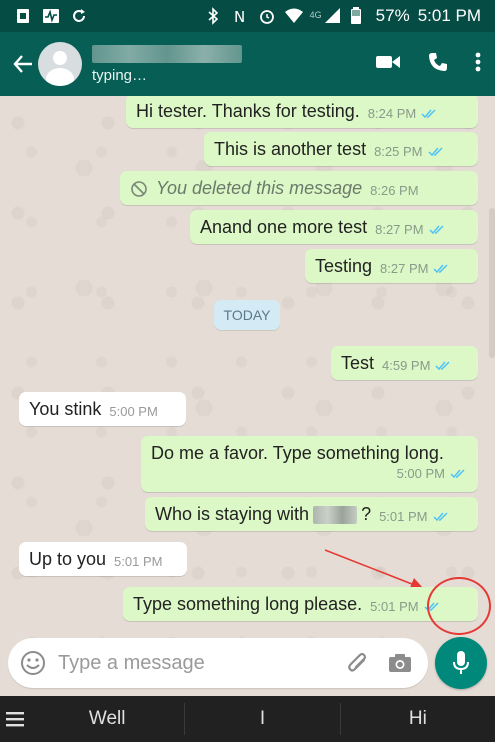 The height and width of the screenshot is (742, 495). I want to click on redacted-name, so click(335, 514).